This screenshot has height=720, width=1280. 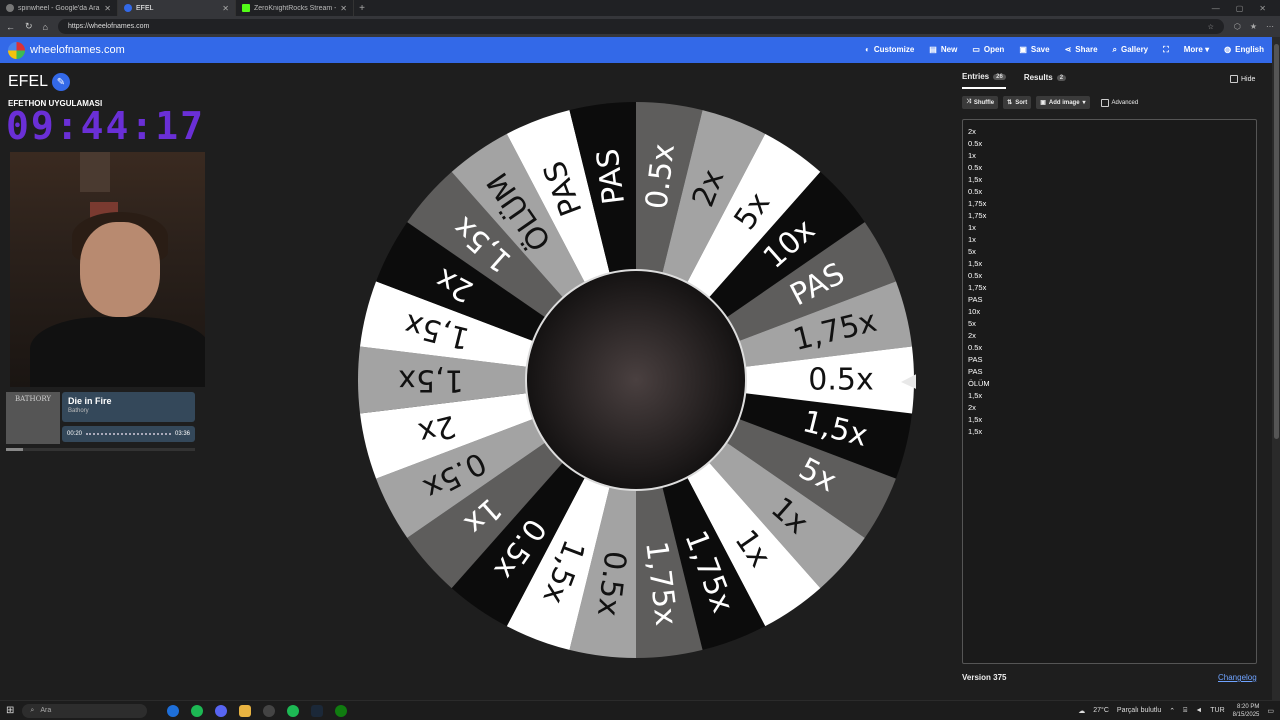 I want to click on new-tab-button: +, so click(x=362, y=8).